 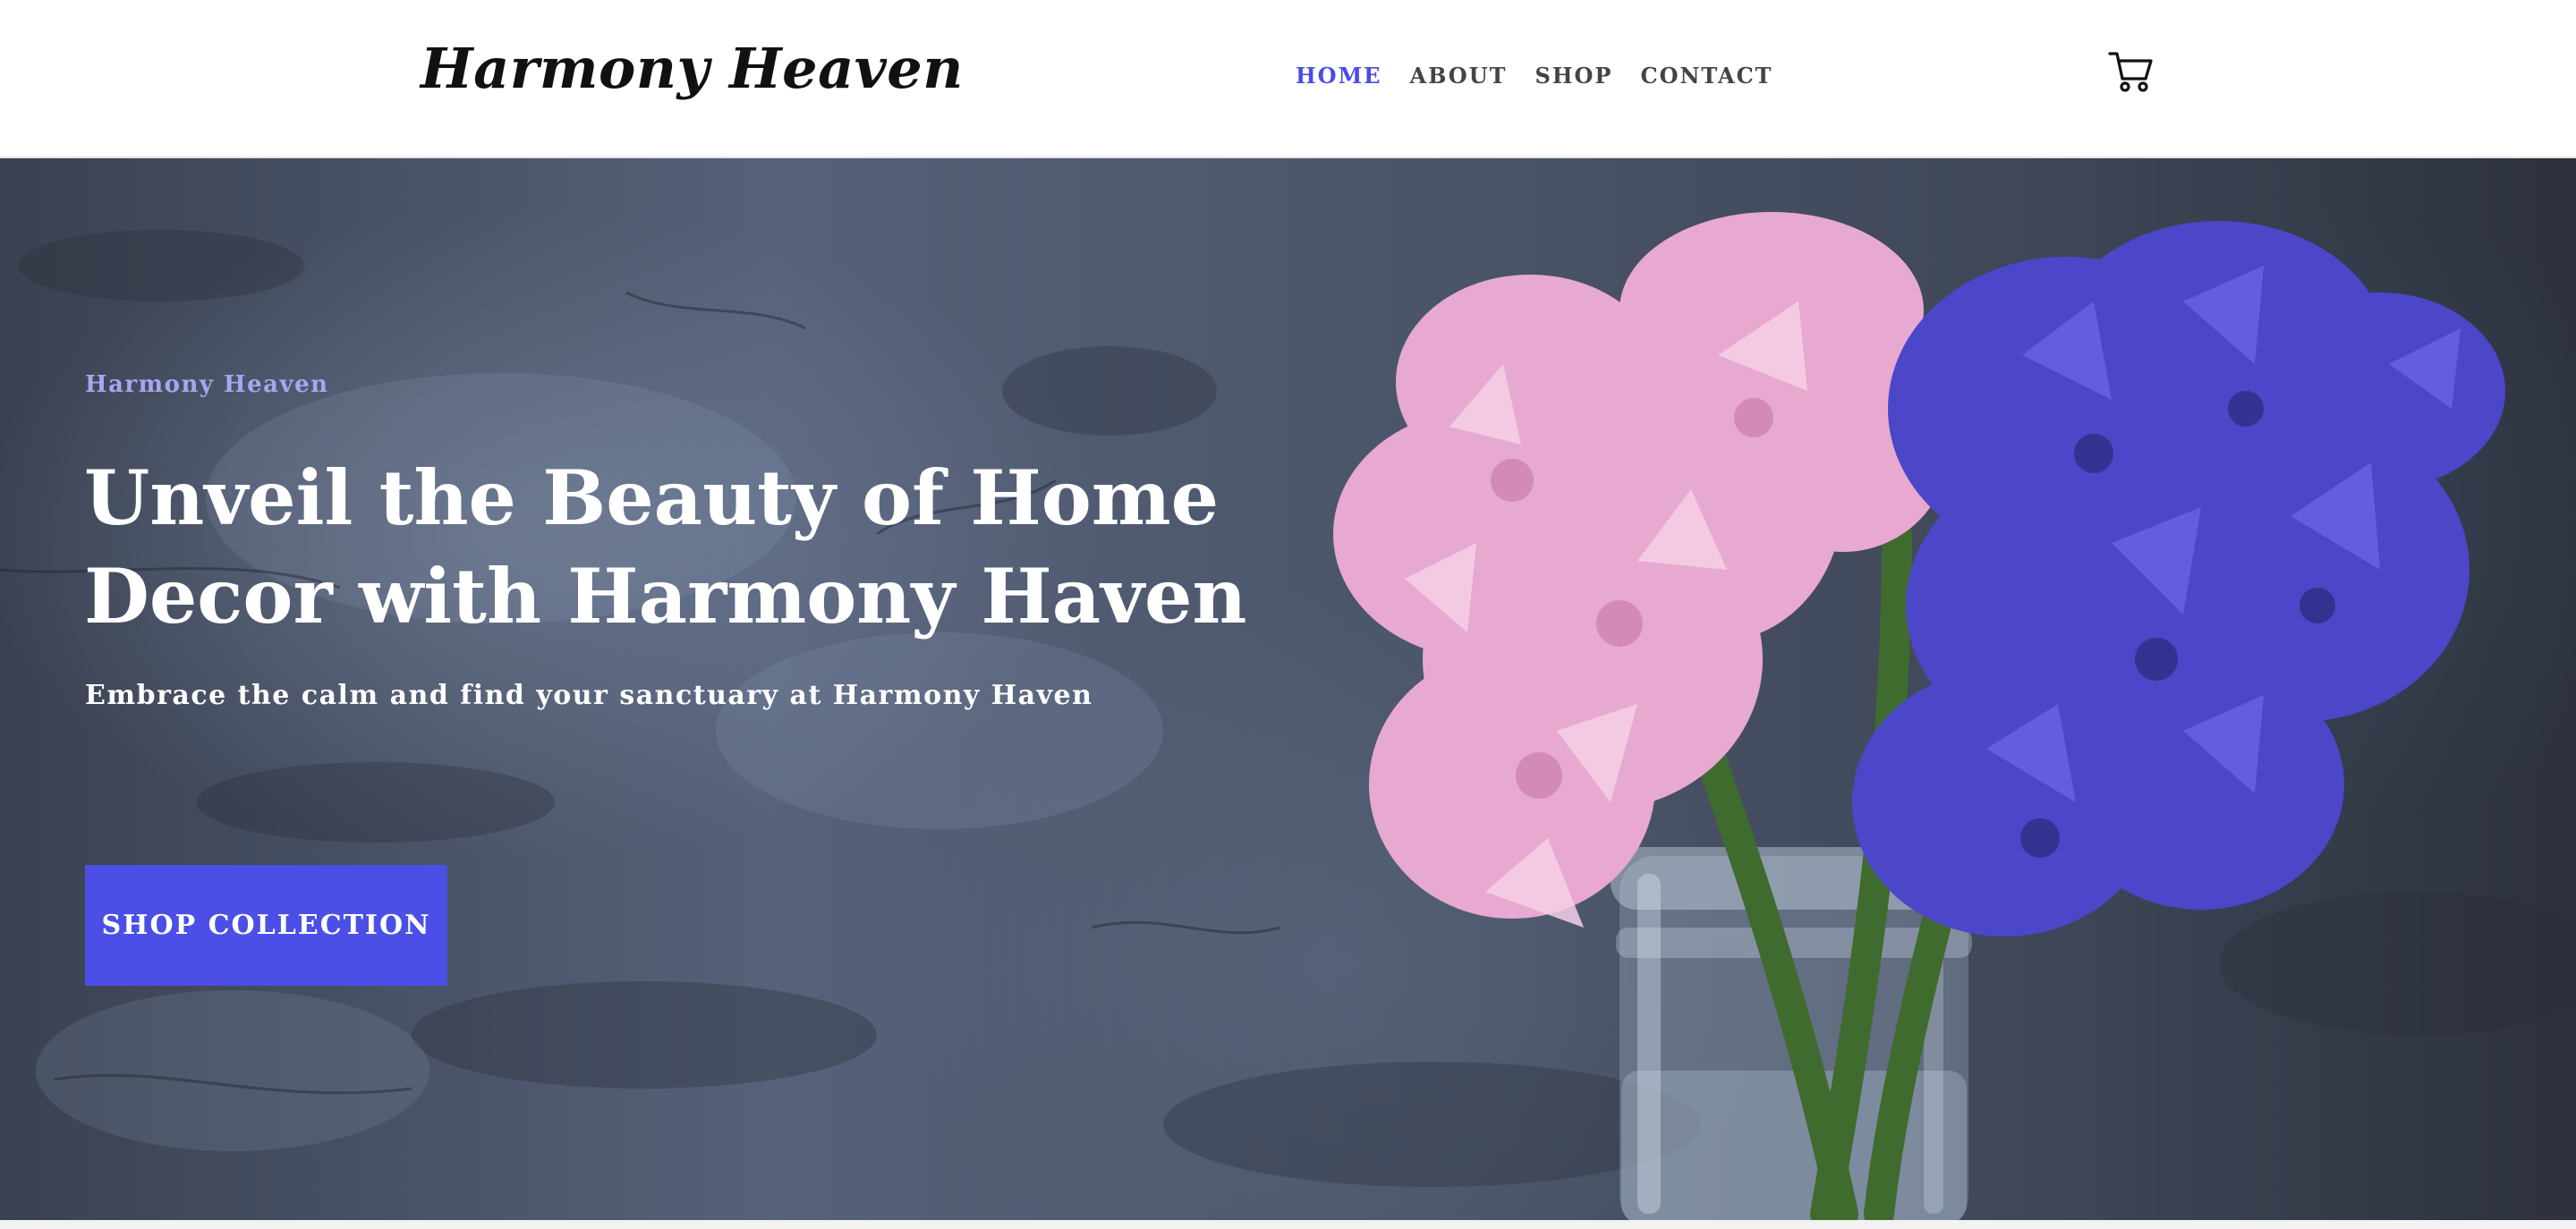 I want to click on hero-headline-line-2: Decor with Harmony Haven, so click(x=665, y=596).